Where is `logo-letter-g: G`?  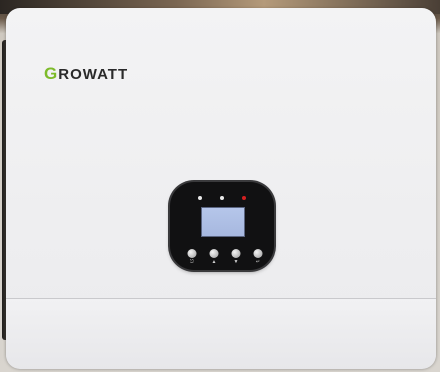
logo-letter-g: G is located at coordinates (51, 73).